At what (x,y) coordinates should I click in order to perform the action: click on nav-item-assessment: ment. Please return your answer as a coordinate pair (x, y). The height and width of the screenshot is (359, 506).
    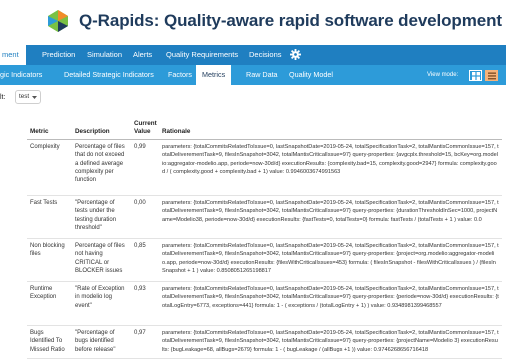
    Looking at the image, I should click on (13, 55).